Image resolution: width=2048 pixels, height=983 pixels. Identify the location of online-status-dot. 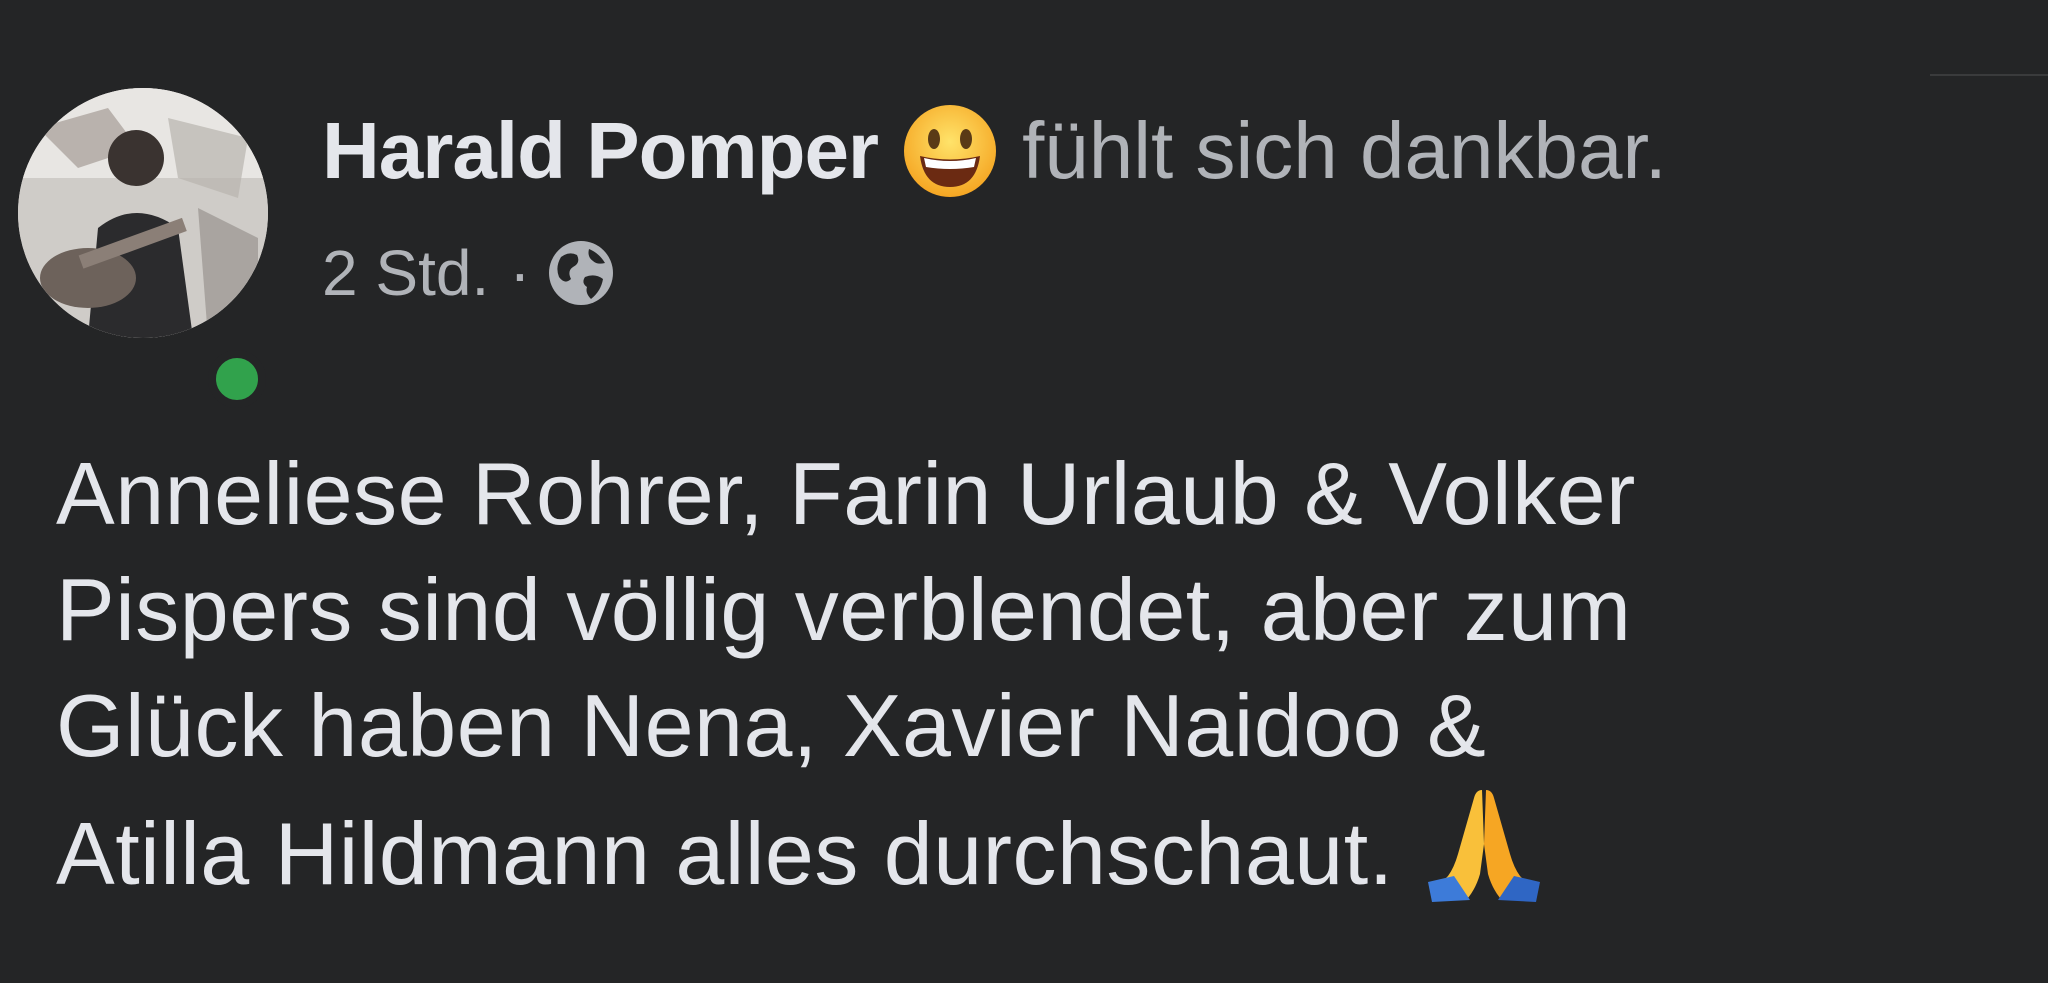
(237, 379).